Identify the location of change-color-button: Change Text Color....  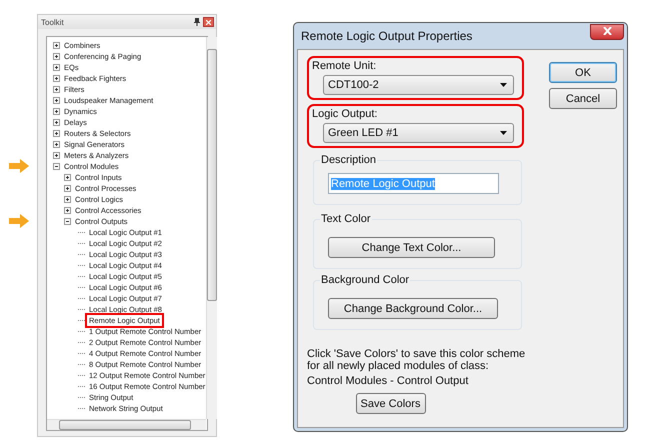
(411, 247).